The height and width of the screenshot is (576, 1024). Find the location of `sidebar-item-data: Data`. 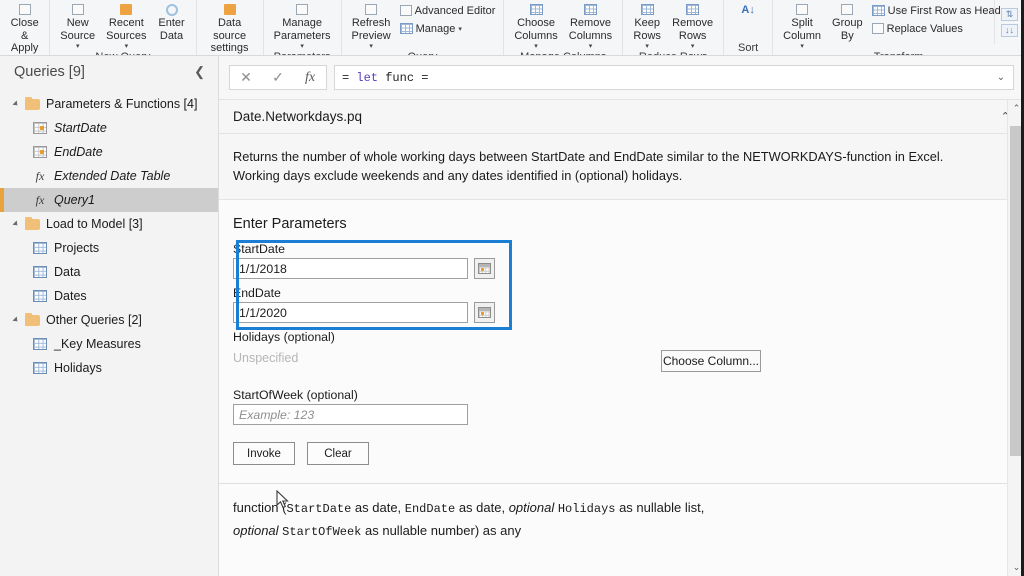

sidebar-item-data: Data is located at coordinates (109, 272).